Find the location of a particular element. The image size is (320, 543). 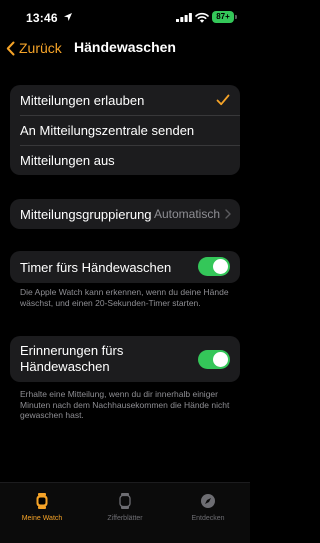

option-notifications-off: Mitteilungen aus is located at coordinates (125, 160).